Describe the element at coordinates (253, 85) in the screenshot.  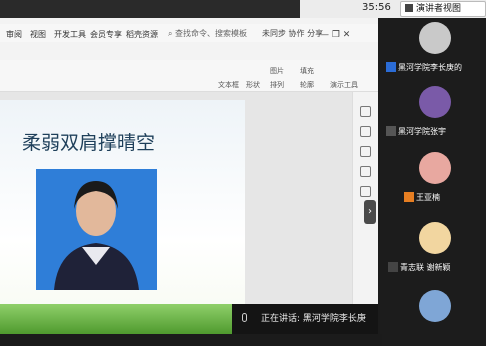
I see `shape-button: 形状` at that location.